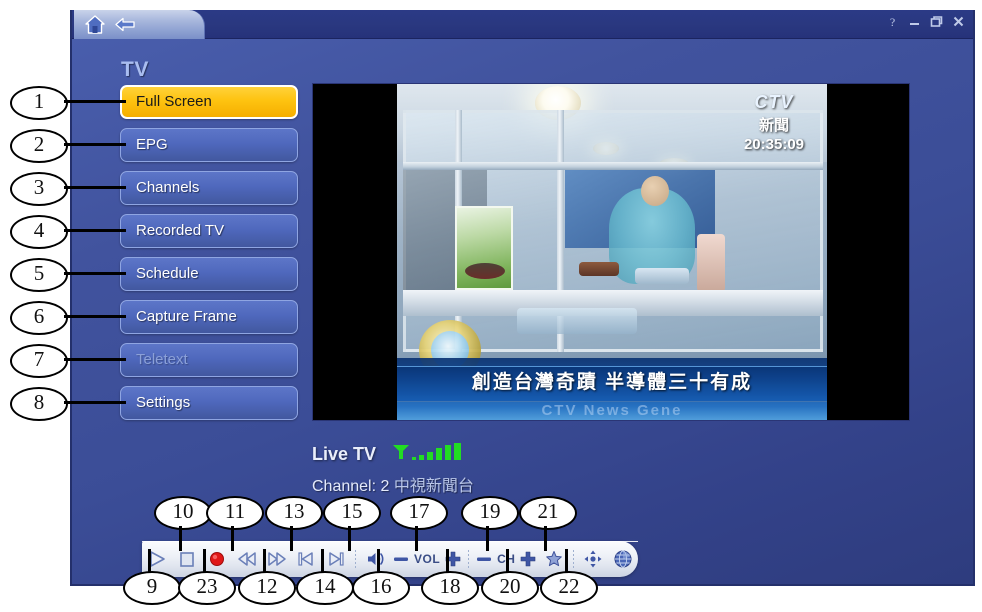 Image resolution: width=982 pixels, height=612 pixels. Describe the element at coordinates (381, 588) in the screenshot. I see `callout-16: 16` at that location.